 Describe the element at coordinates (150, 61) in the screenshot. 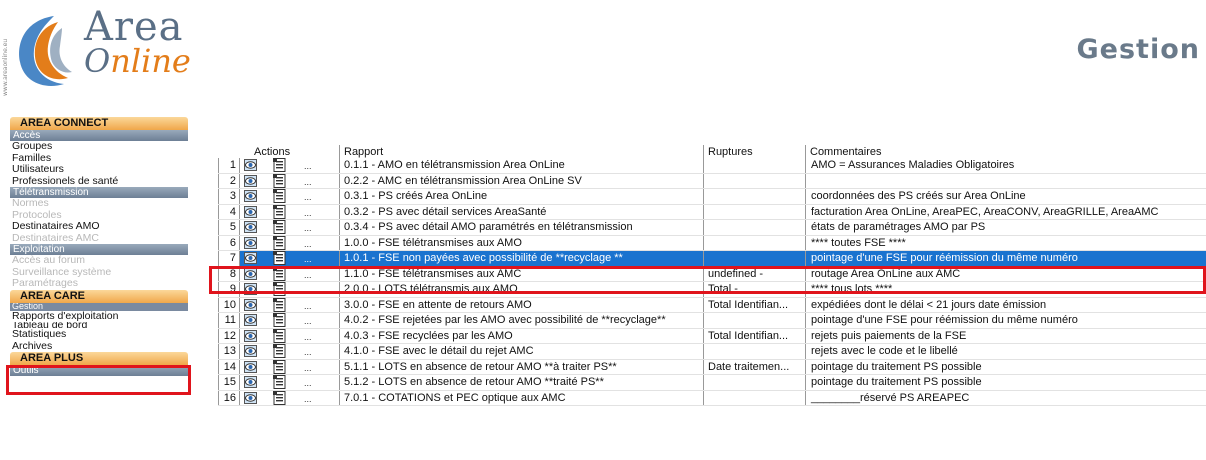

I see `logo-online-rest: nline` at that location.